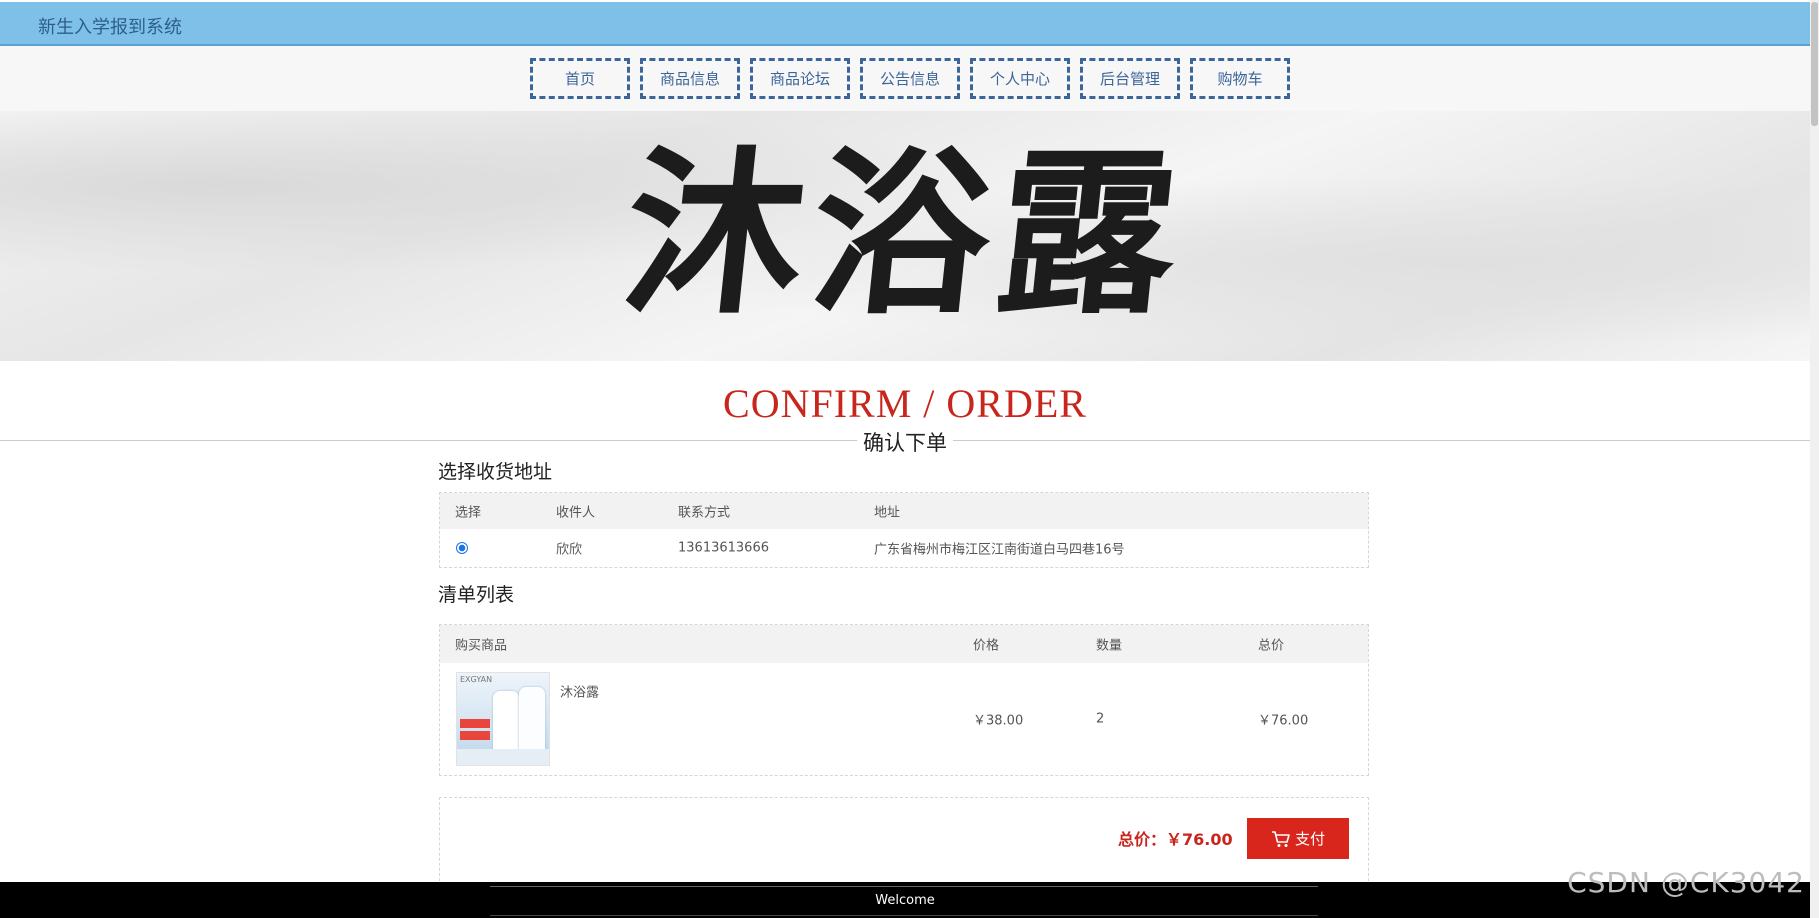  Describe the element at coordinates (1280, 838) in the screenshot. I see `cart-icon` at that location.